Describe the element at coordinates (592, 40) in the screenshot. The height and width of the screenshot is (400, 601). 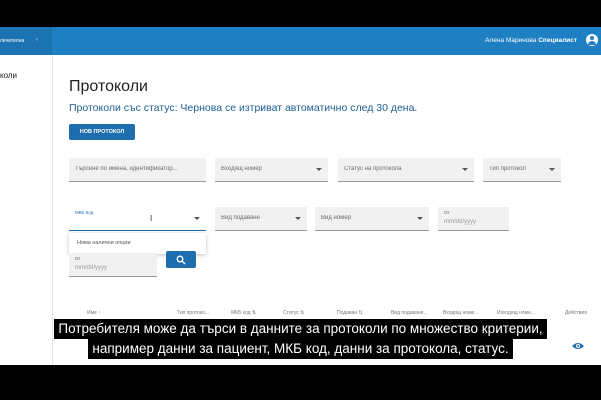
I see `account-circle-icon` at that location.